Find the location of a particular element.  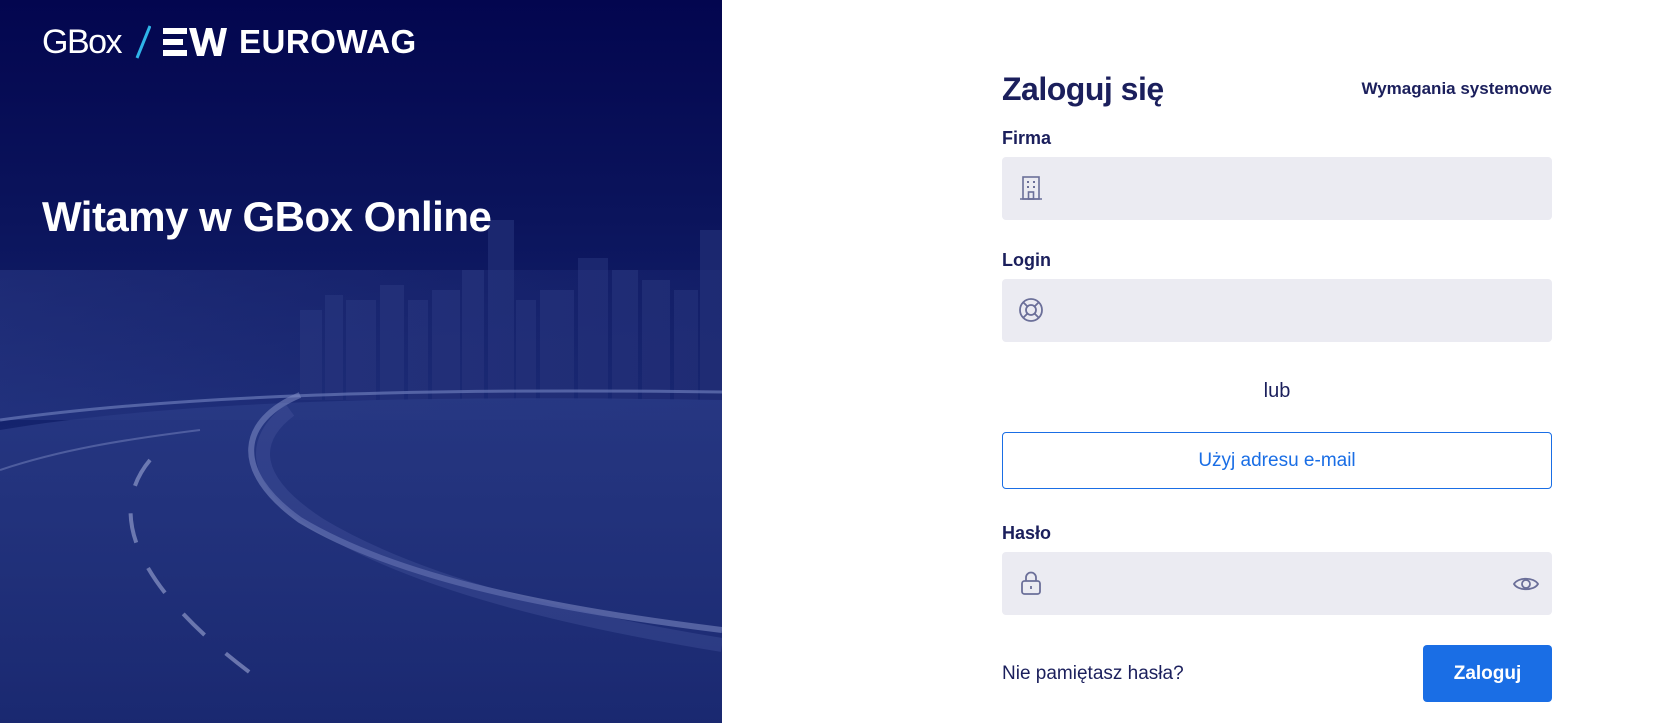

logo-divider-slash is located at coordinates (143, 42).